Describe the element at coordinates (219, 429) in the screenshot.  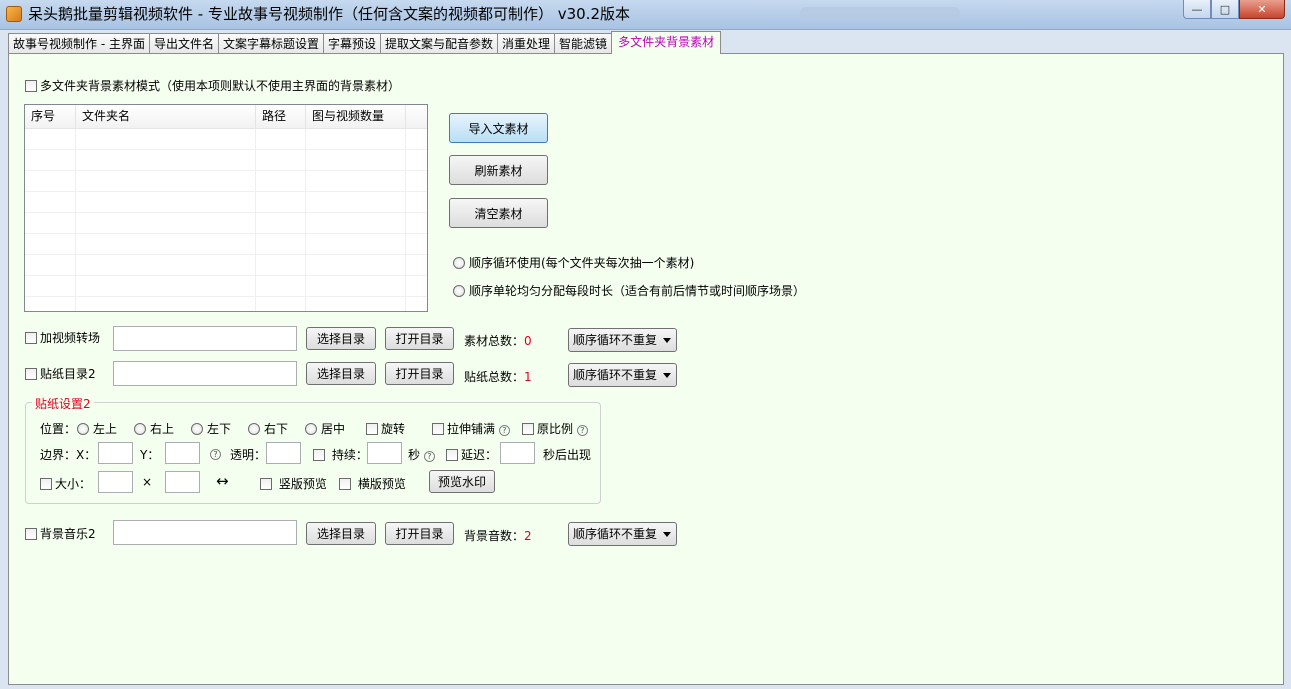
I see `position-bottom-left-label: 左下` at that location.